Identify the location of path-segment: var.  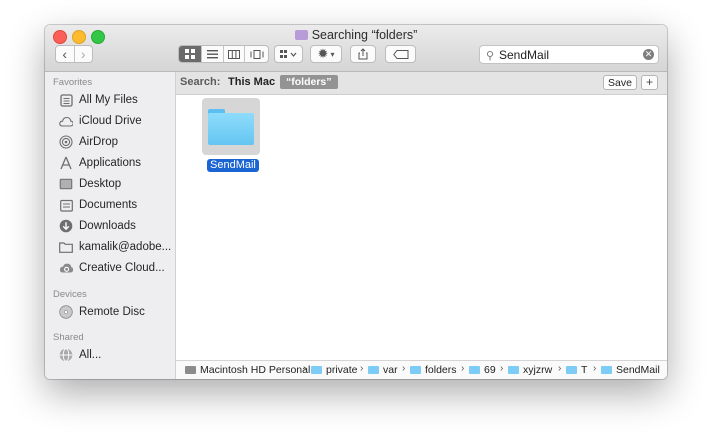
(383, 370).